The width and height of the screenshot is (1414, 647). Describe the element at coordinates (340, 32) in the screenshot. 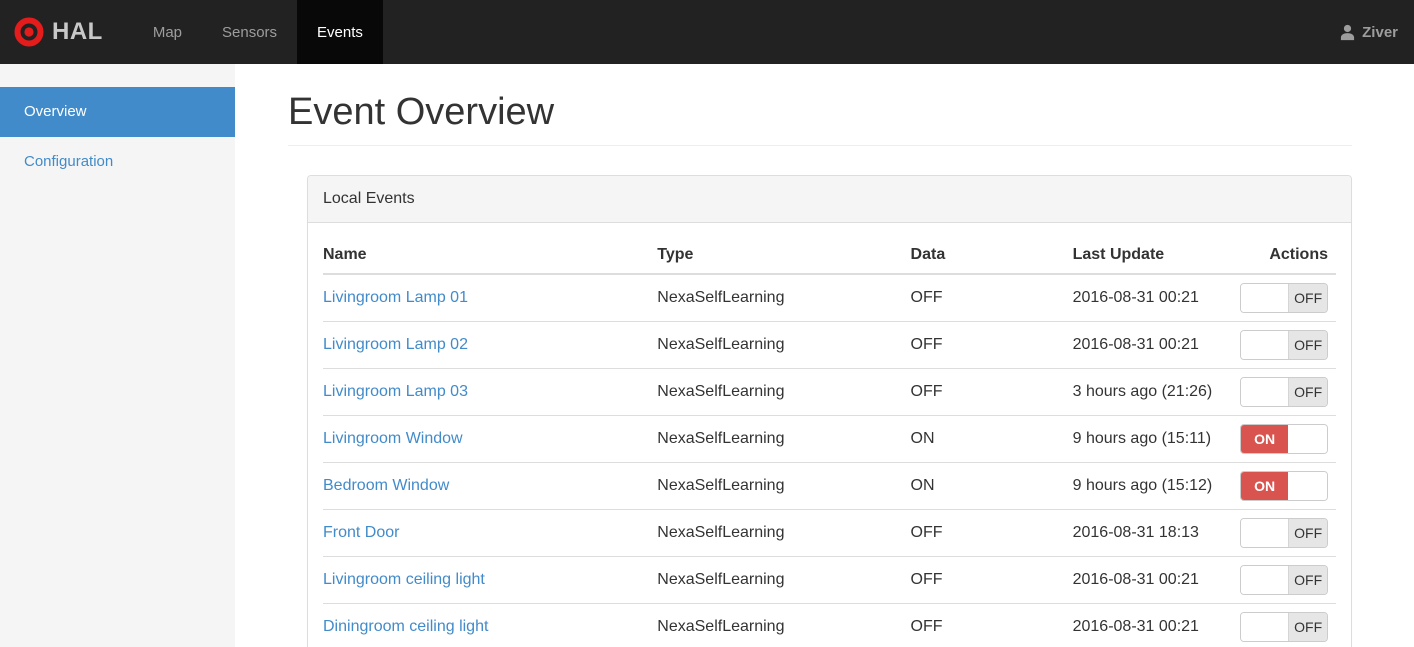

I see `tab-events: Events` at that location.